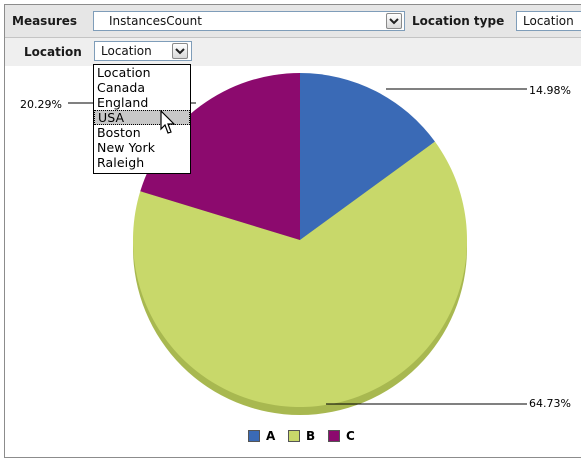 The image size is (581, 462). What do you see at coordinates (142, 72) in the screenshot?
I see `location-option: Location` at bounding box center [142, 72].